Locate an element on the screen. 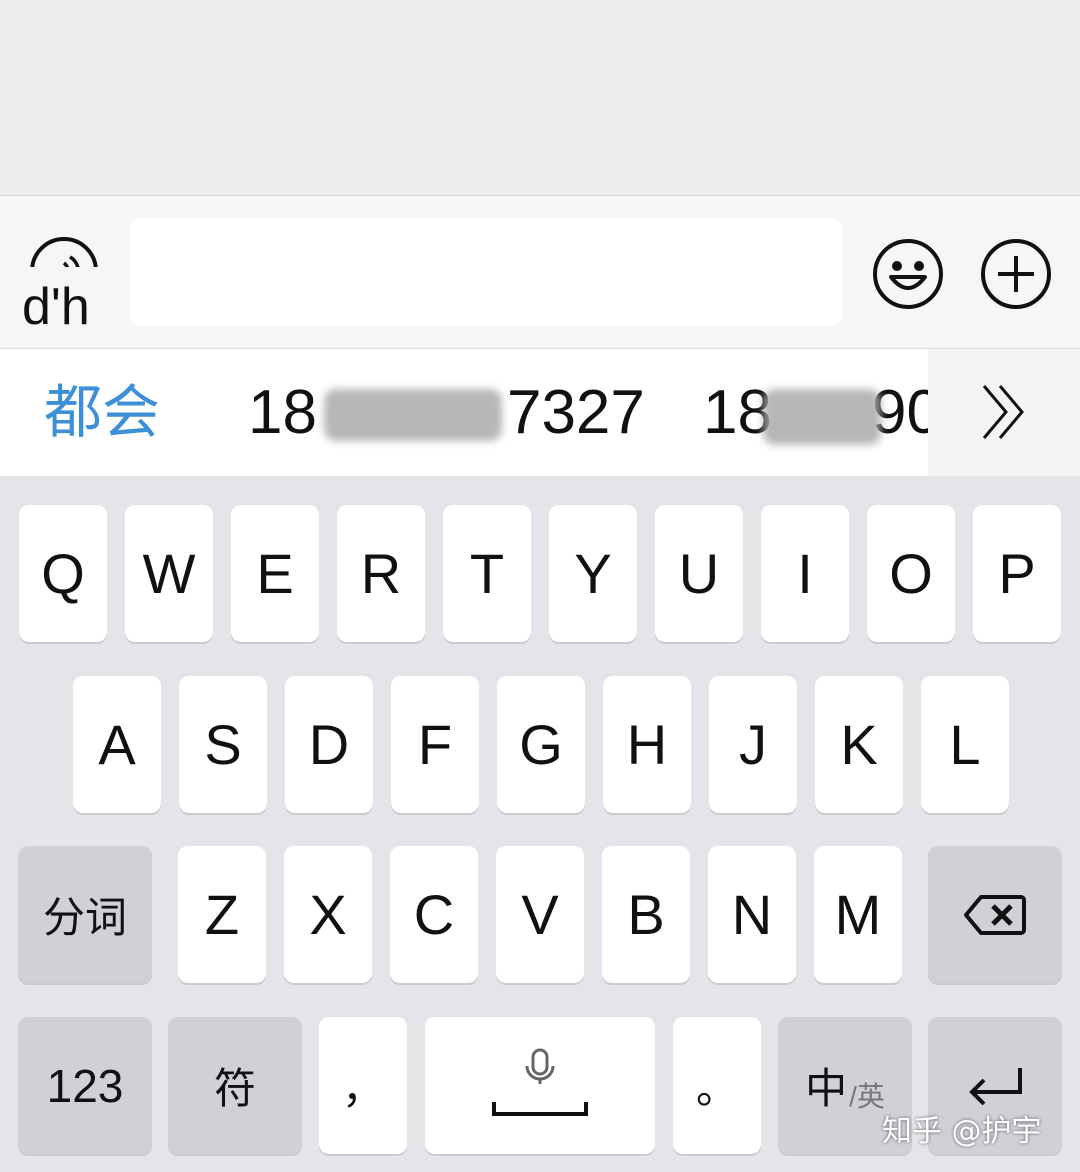  expand-candidates-button is located at coordinates (1004, 412).